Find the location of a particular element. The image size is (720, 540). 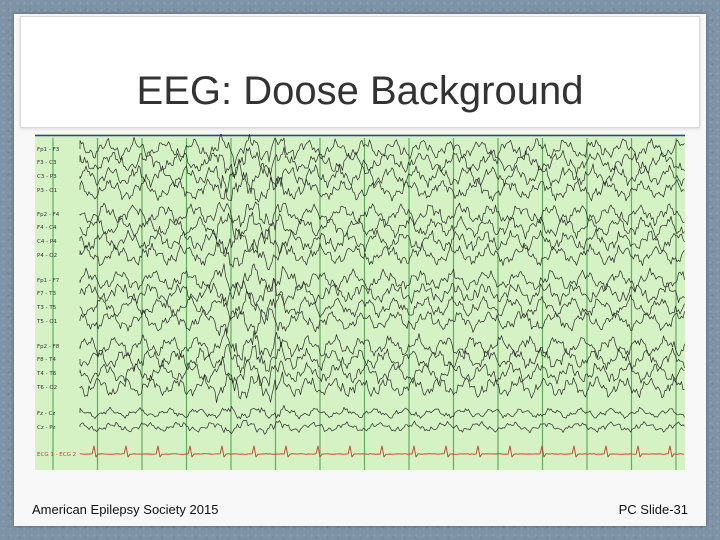

channel-label: C4 - P4 is located at coordinates (47, 242).